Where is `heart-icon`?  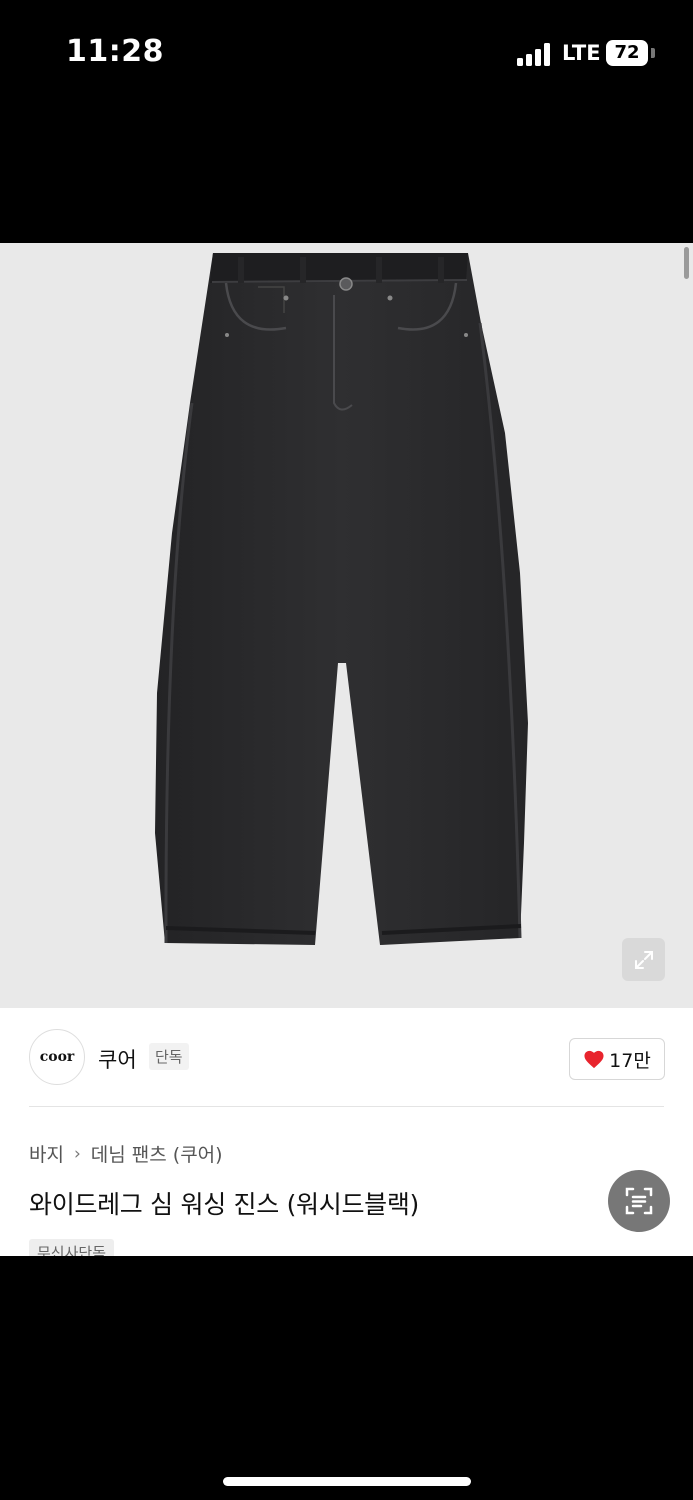 heart-icon is located at coordinates (594, 1059).